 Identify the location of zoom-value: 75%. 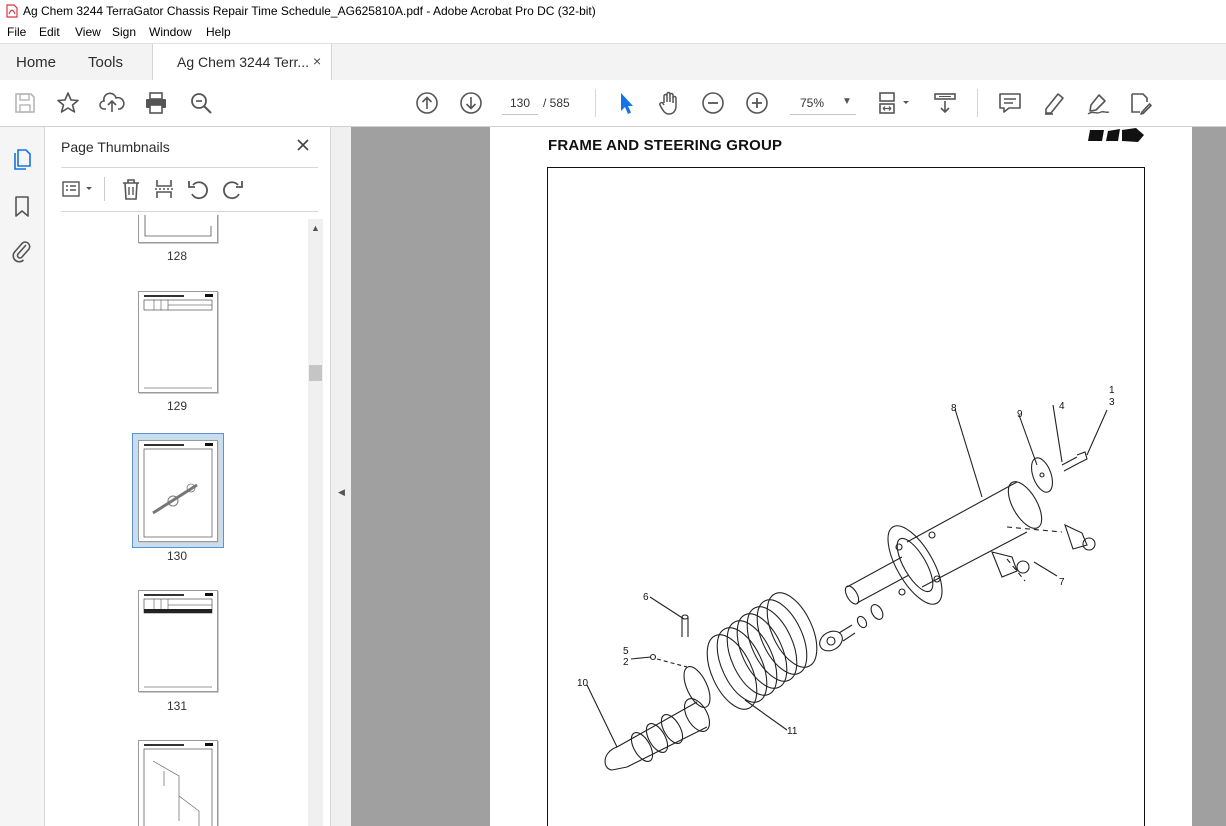
(812, 103).